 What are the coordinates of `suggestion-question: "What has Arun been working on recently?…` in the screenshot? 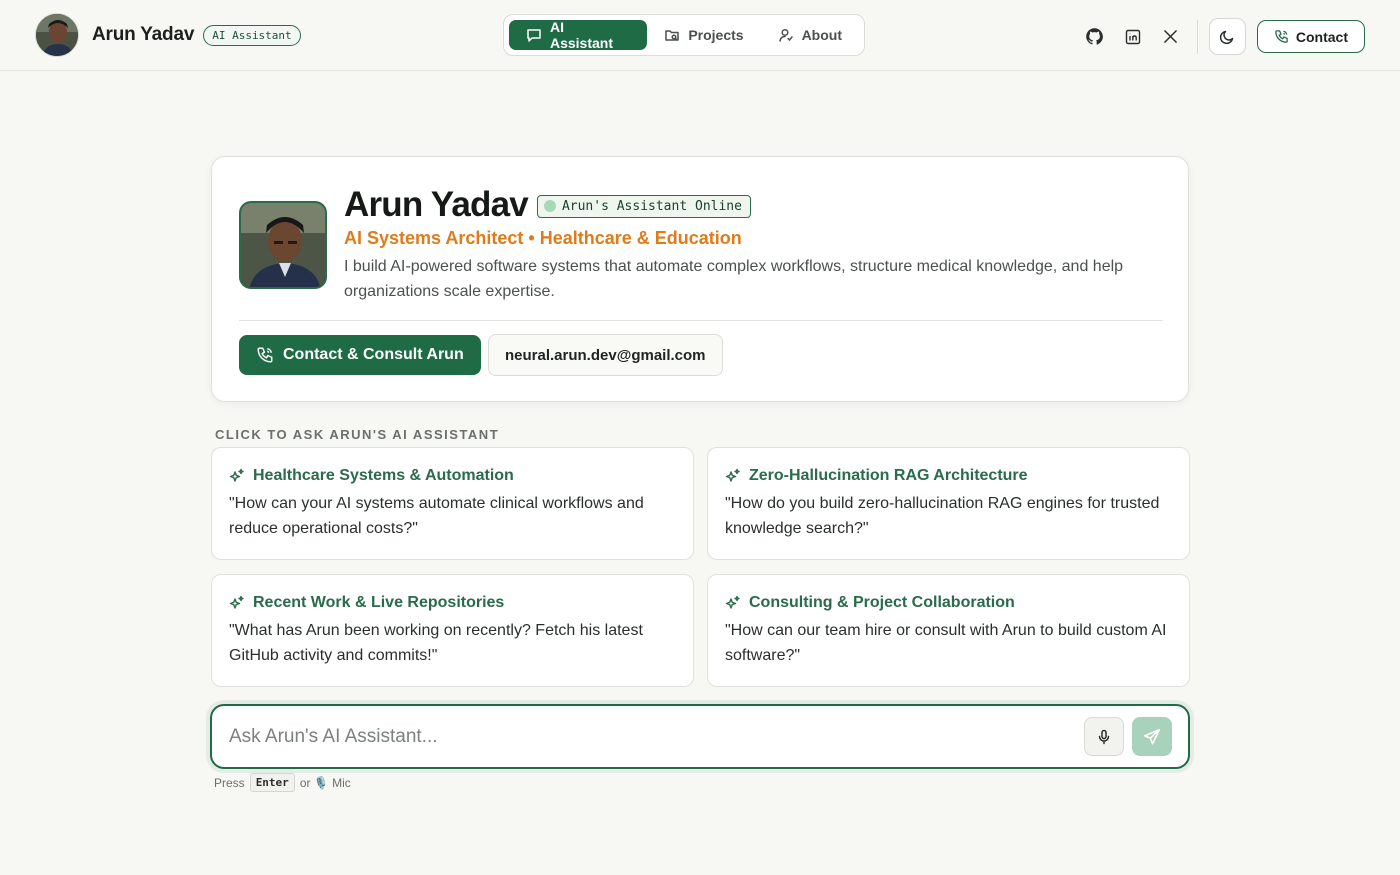 It's located at (436, 643).